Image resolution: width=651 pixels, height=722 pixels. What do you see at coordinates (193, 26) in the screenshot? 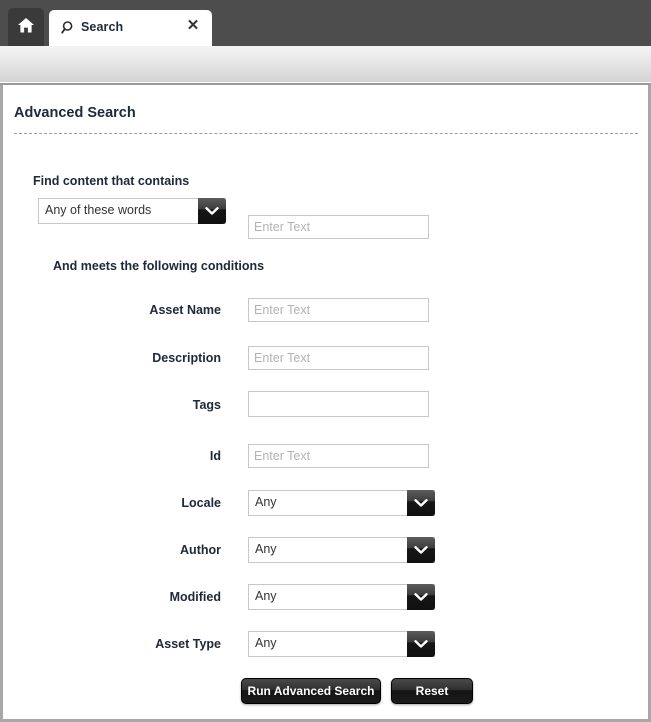
I see `close-icon: ✕` at bounding box center [193, 26].